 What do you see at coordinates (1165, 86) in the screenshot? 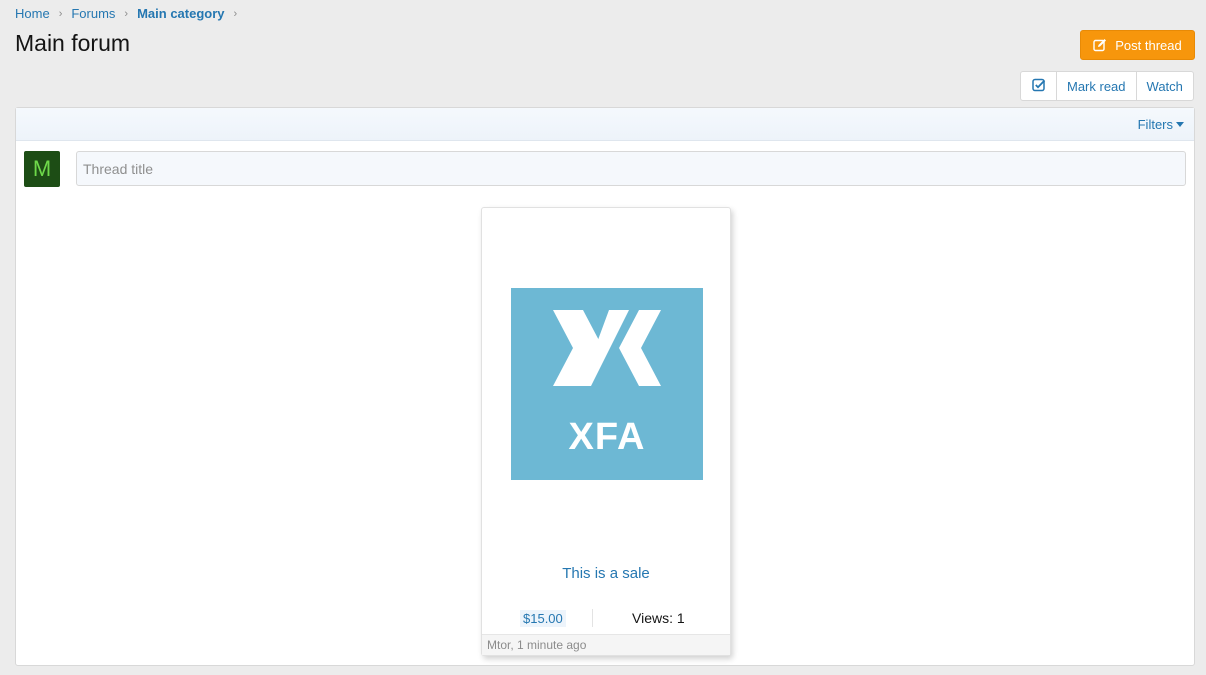
I see `watch-button: Watch` at bounding box center [1165, 86].